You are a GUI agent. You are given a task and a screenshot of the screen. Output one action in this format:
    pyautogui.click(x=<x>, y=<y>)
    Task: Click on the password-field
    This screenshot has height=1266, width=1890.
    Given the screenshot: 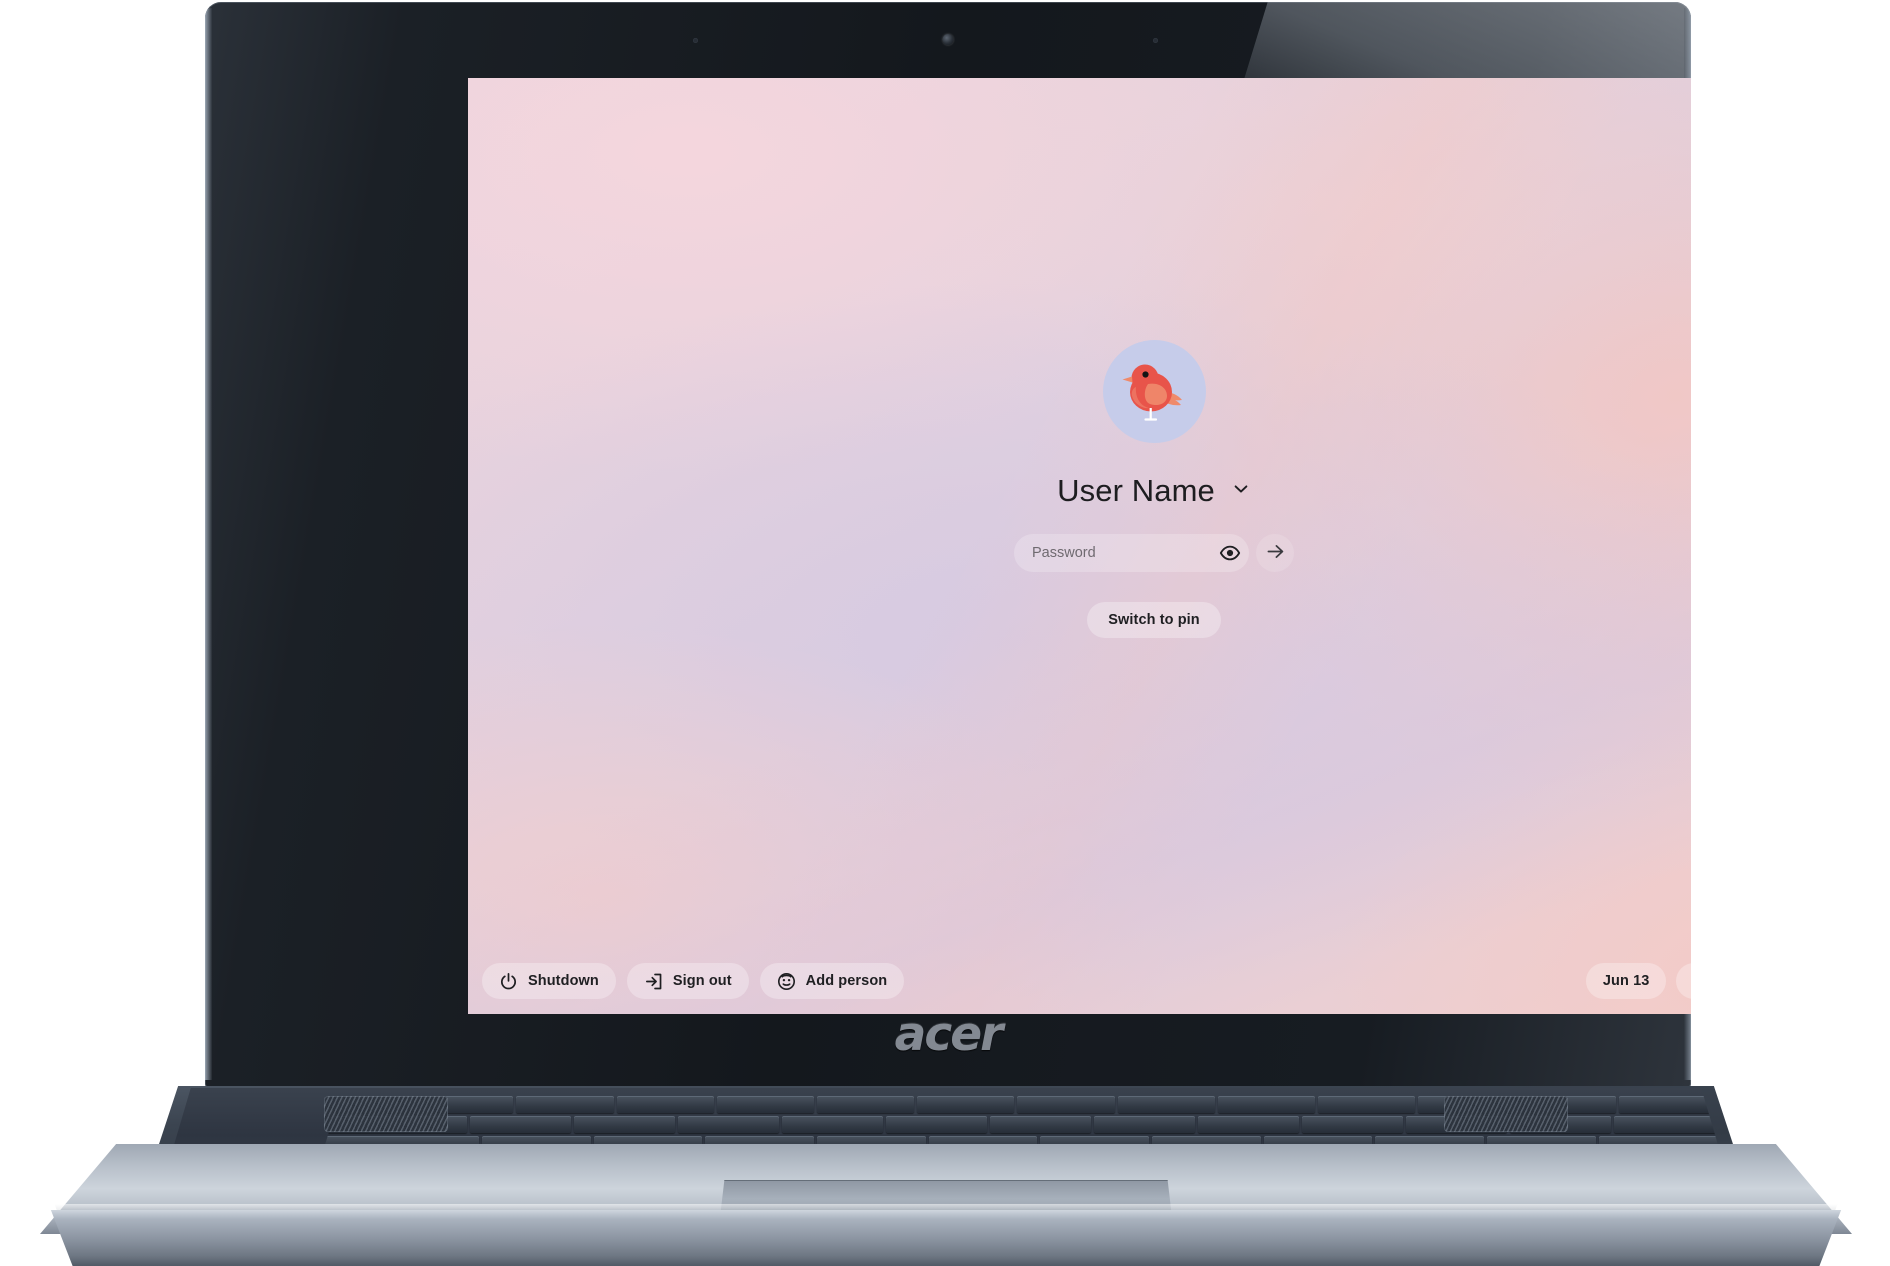 What is the action you would take?
    pyautogui.click(x=1131, y=553)
    